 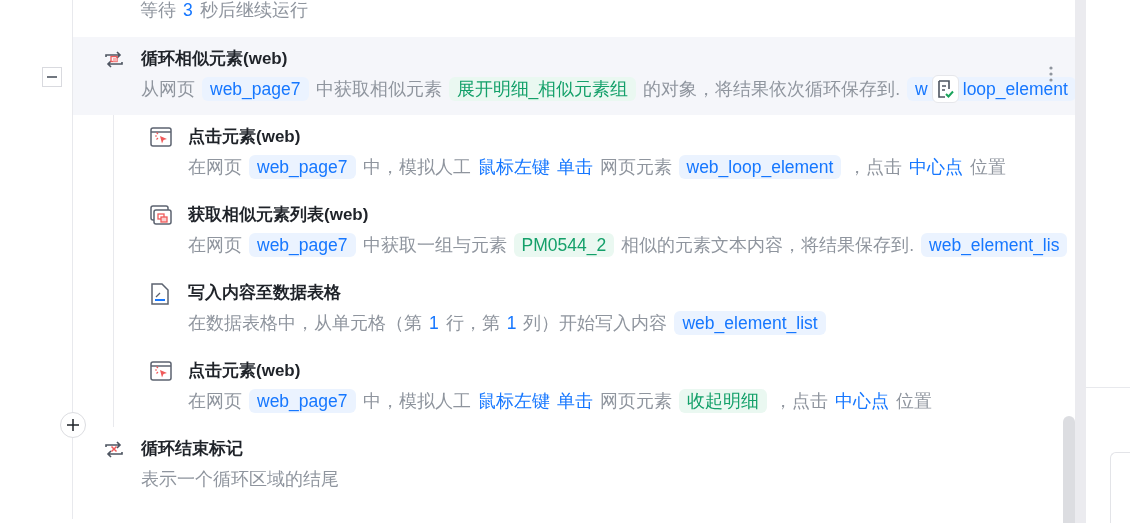 I want to click on description-text: 行，第, so click(x=472, y=323).